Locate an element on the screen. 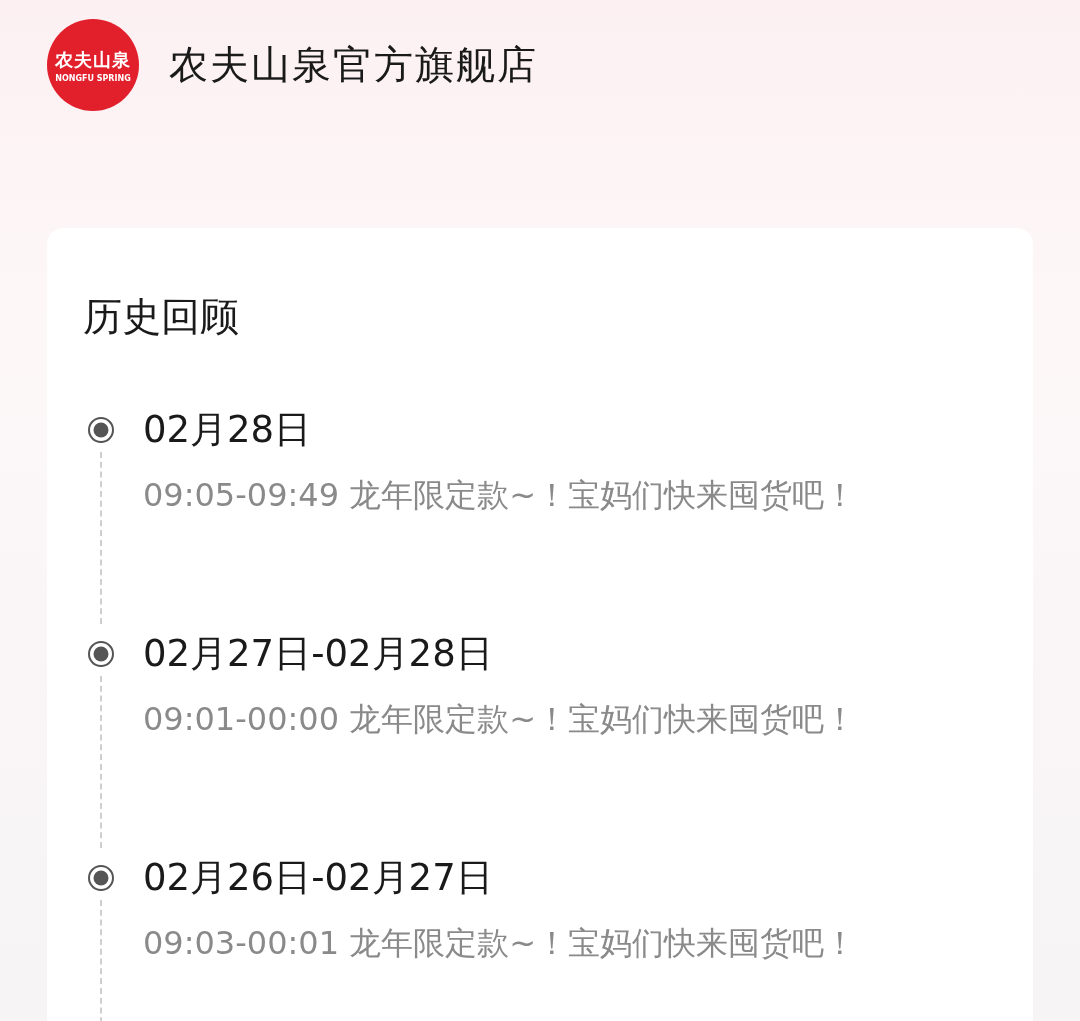  entry-description: 09:01-00:00 龙年限定款~！宝妈们快来囤货吧！ is located at coordinates (499, 719).